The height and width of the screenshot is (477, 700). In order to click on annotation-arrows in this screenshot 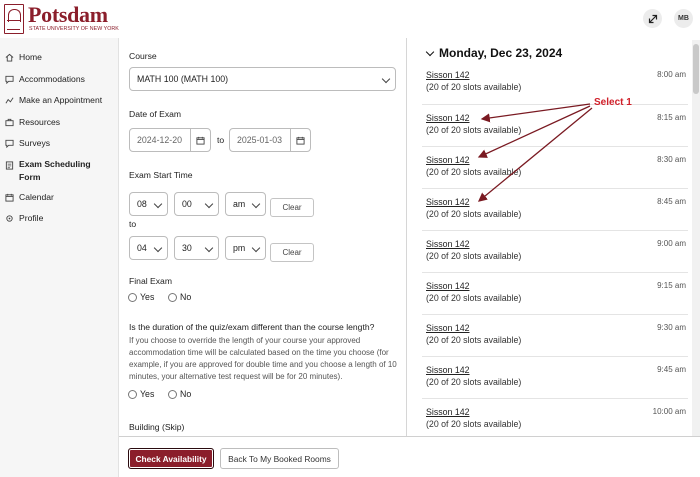, I will do `click(535, 152)`.